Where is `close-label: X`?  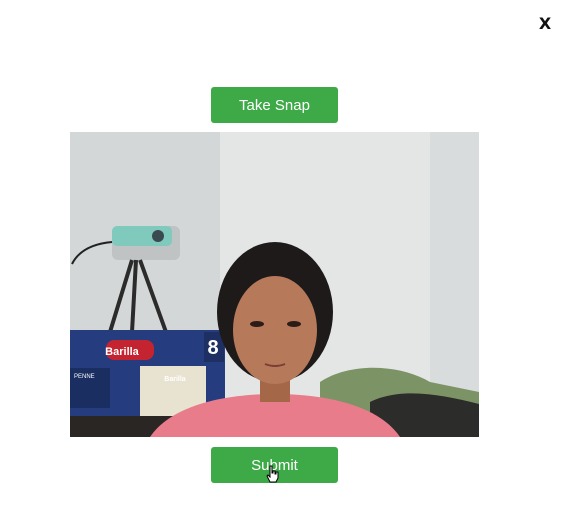
close-label: X is located at coordinates (545, 23).